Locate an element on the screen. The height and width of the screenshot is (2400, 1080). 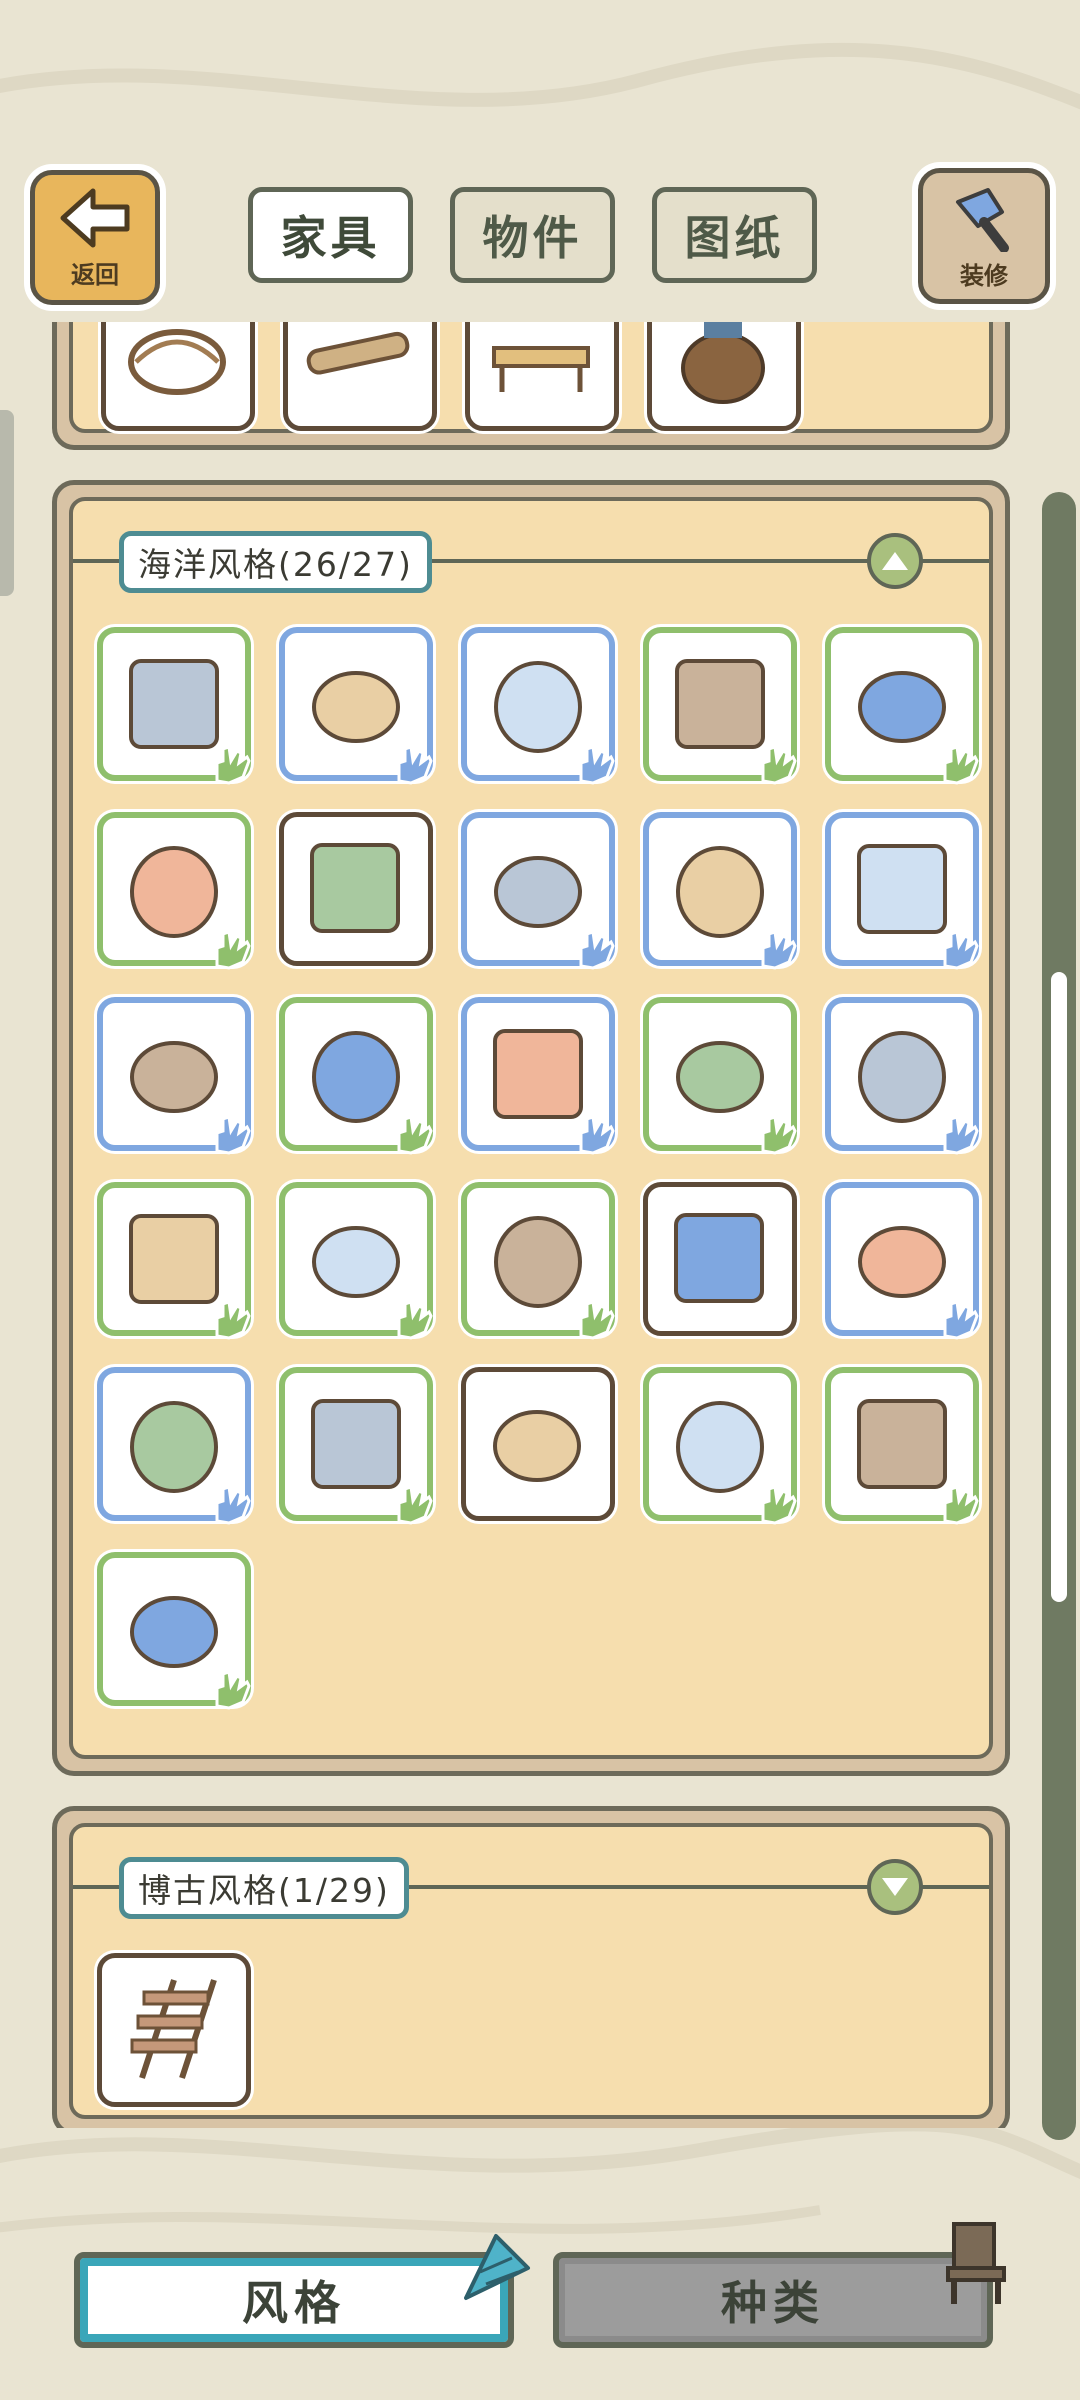
decorate-button: 装修 is located at coordinates (984, 236).